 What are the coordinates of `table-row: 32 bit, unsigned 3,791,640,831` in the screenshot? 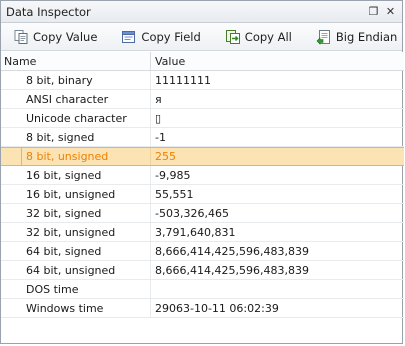 It's located at (202, 232).